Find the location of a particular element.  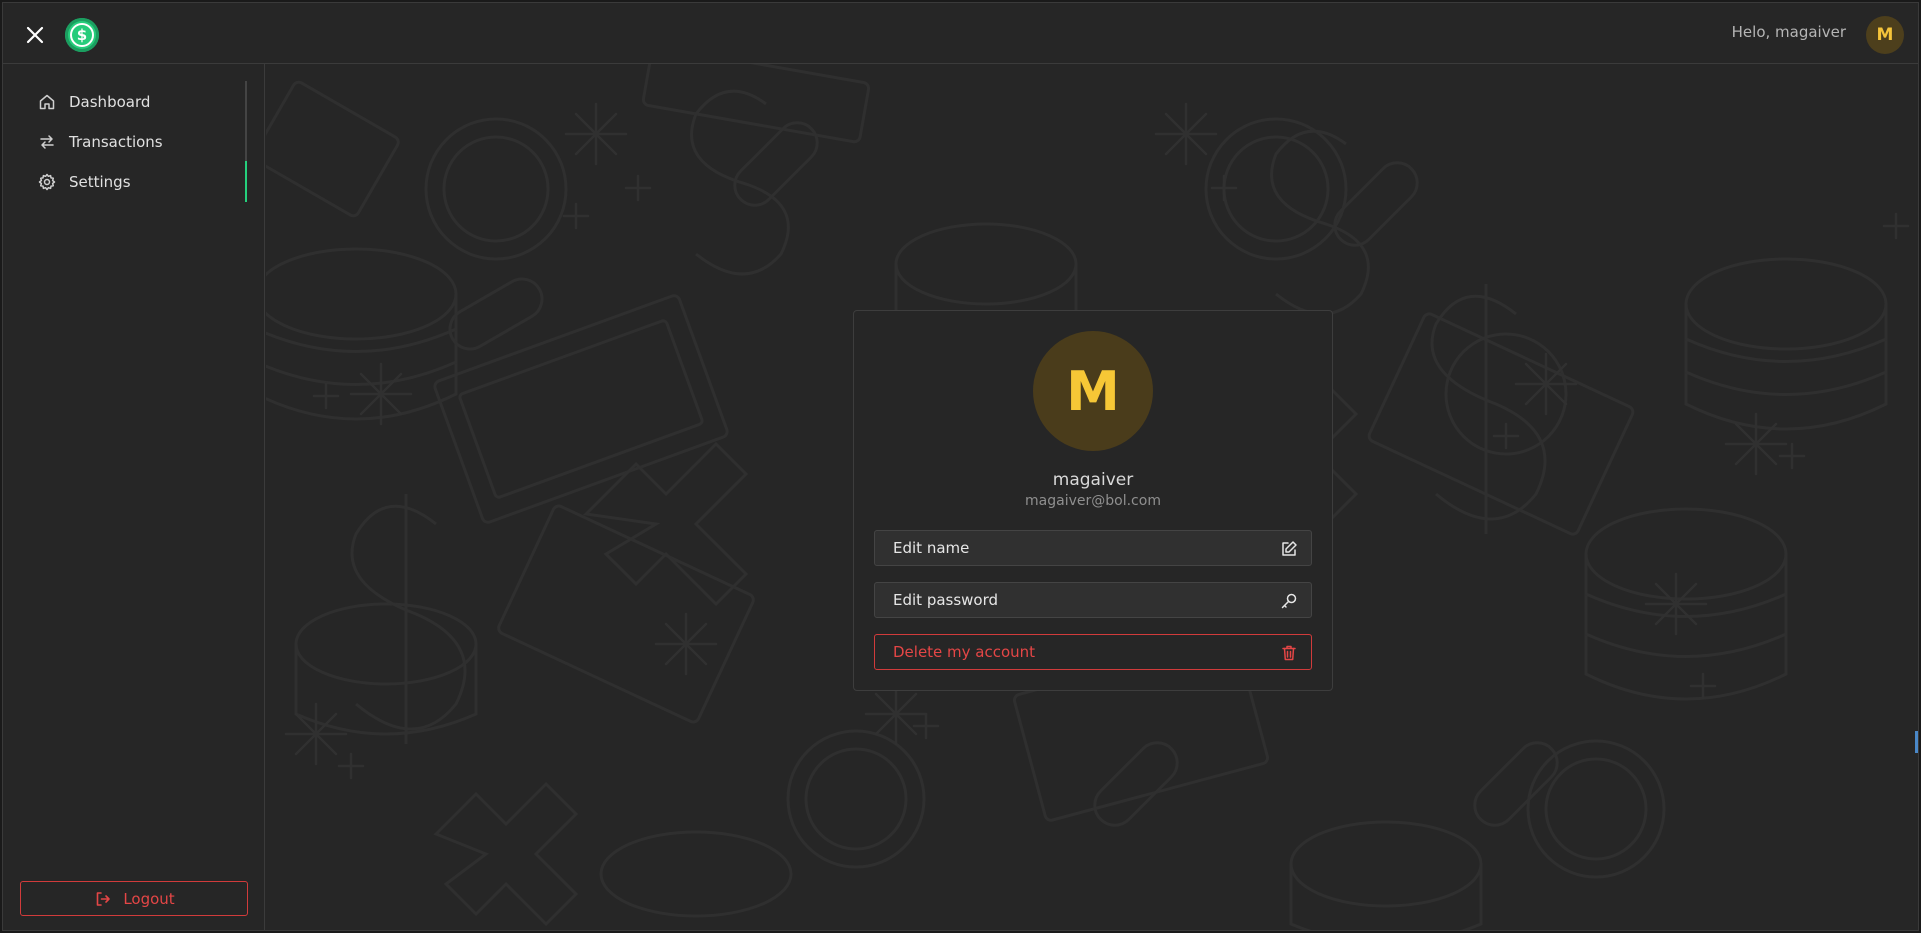

trash-icon is located at coordinates (1289, 653).